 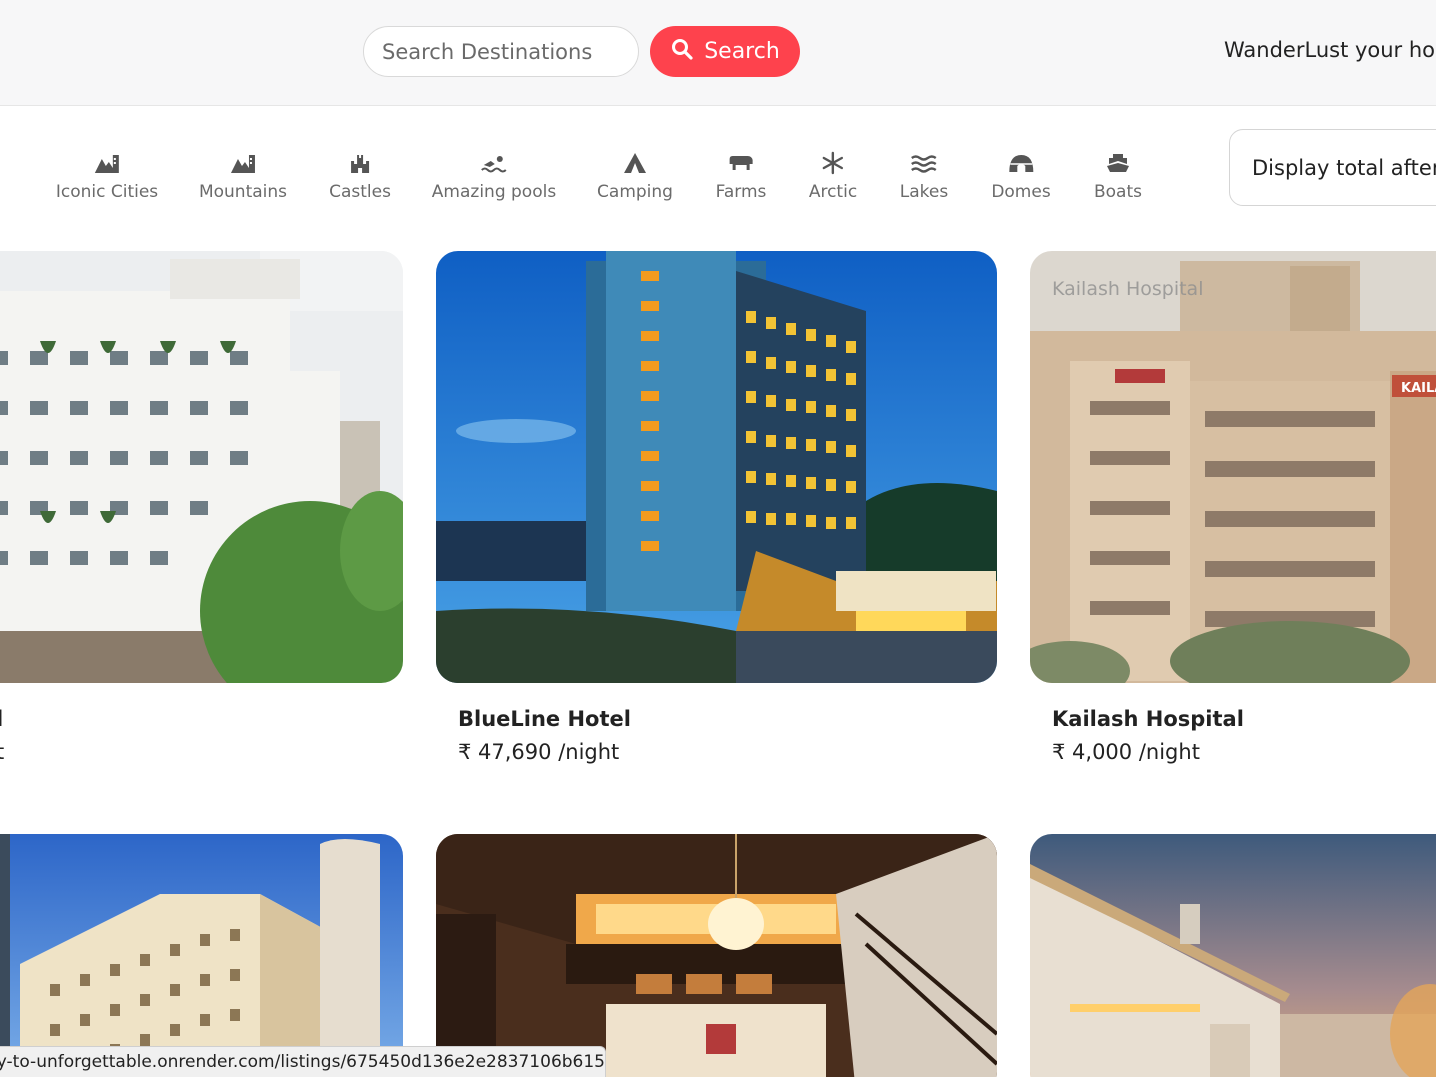 I want to click on filter-label: Boats, so click(x=1118, y=192).